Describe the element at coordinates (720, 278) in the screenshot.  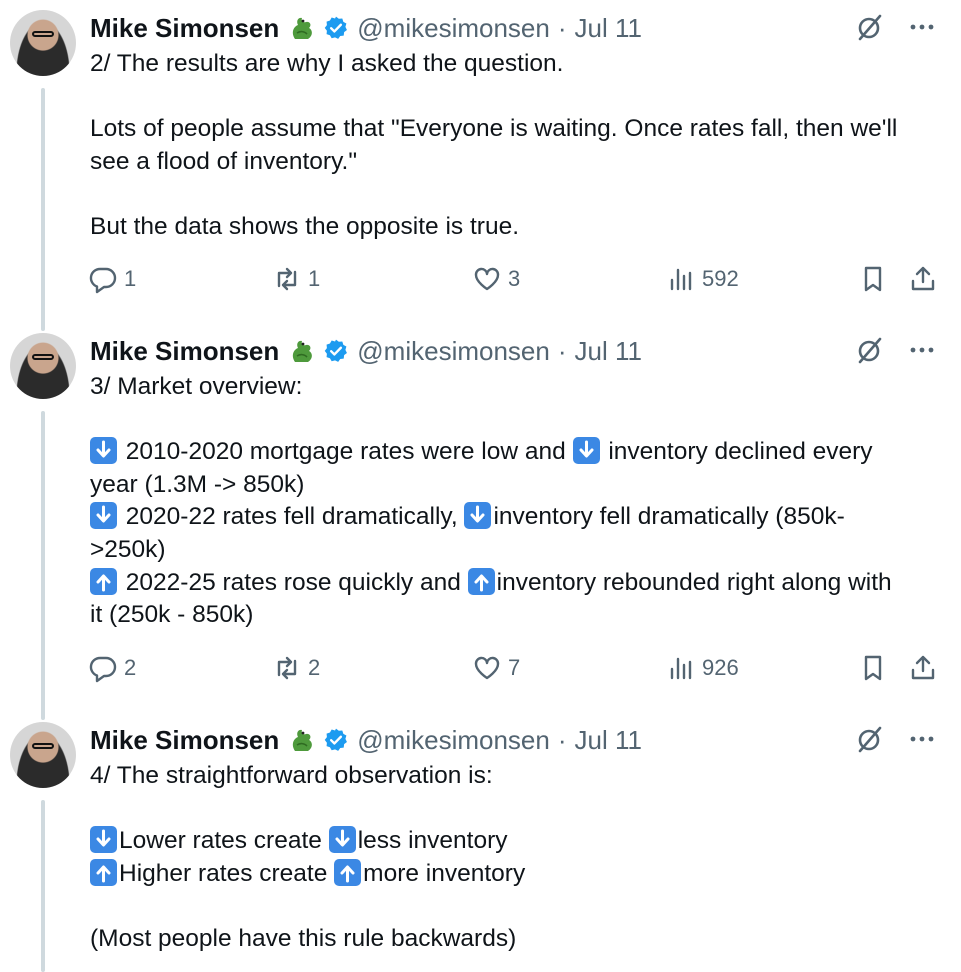
I see `view-count: 592` at that location.